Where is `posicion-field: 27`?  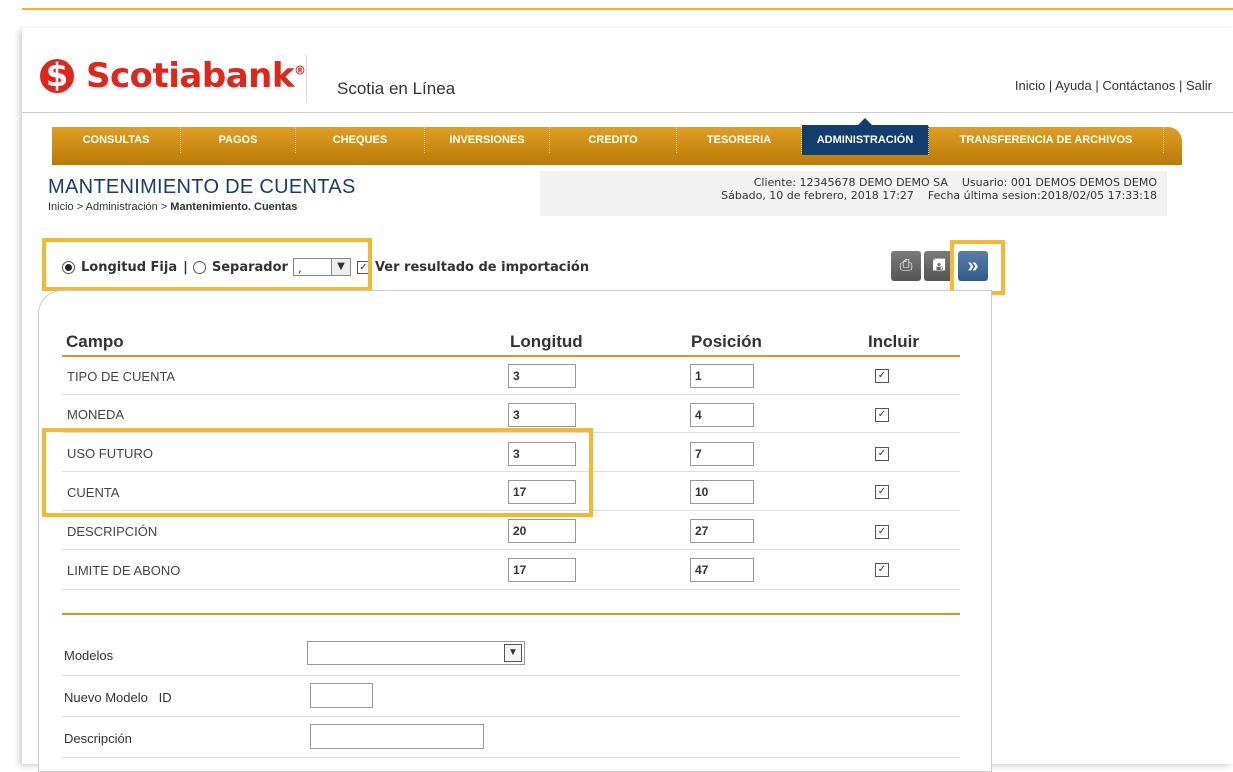
posicion-field: 27 is located at coordinates (722, 531).